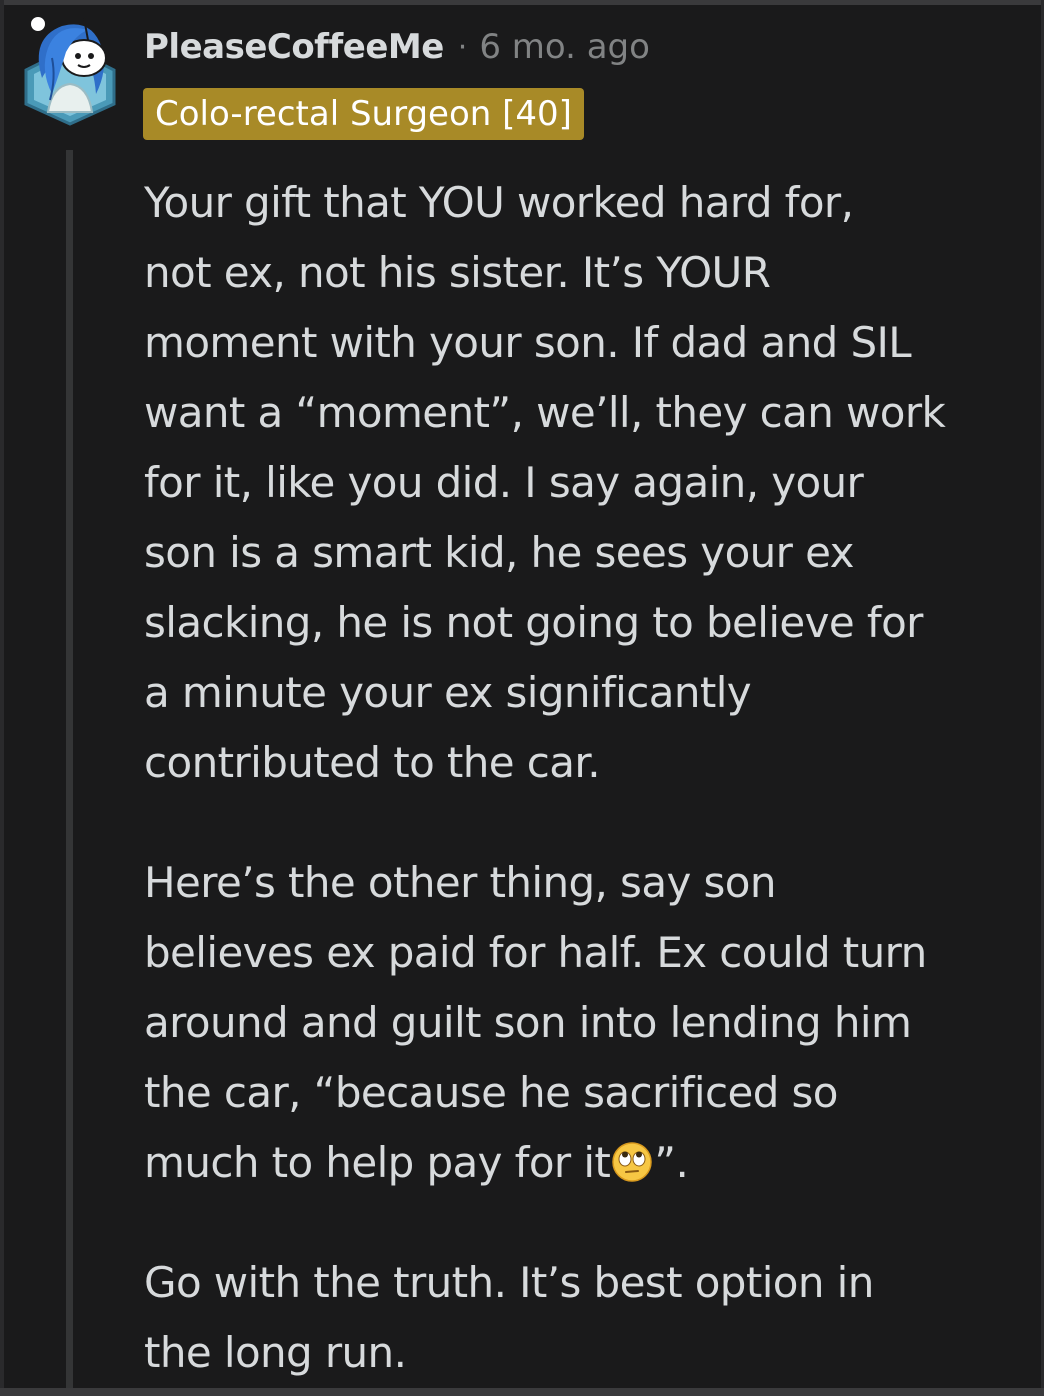  I want to click on comment-timestamp: 6 mo. ago, so click(564, 47).